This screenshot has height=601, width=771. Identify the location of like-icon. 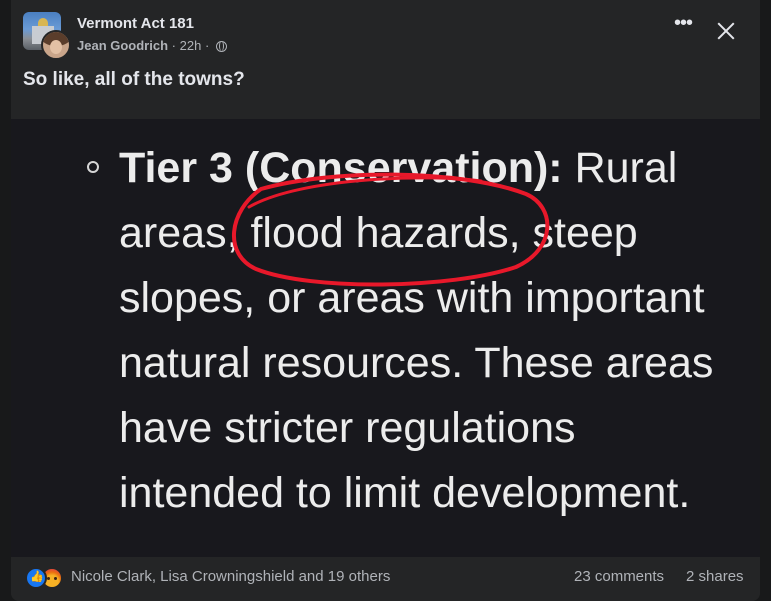
(36, 578).